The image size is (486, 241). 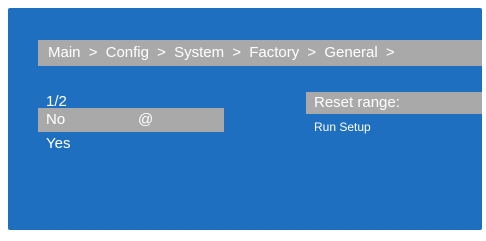 What do you see at coordinates (357, 102) in the screenshot?
I see `side-panel-title-text: Reset range:` at bounding box center [357, 102].